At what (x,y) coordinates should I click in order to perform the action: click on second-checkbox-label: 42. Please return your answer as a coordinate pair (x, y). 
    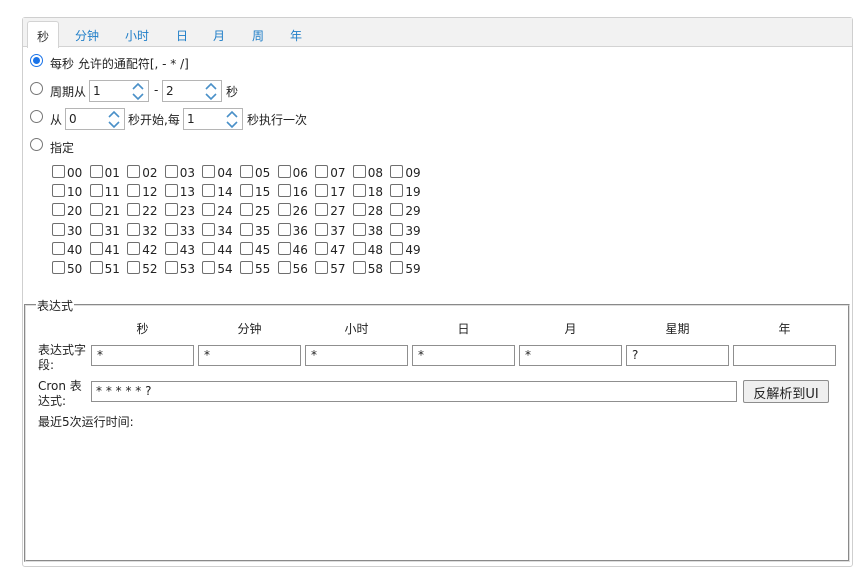
    Looking at the image, I should click on (150, 249).